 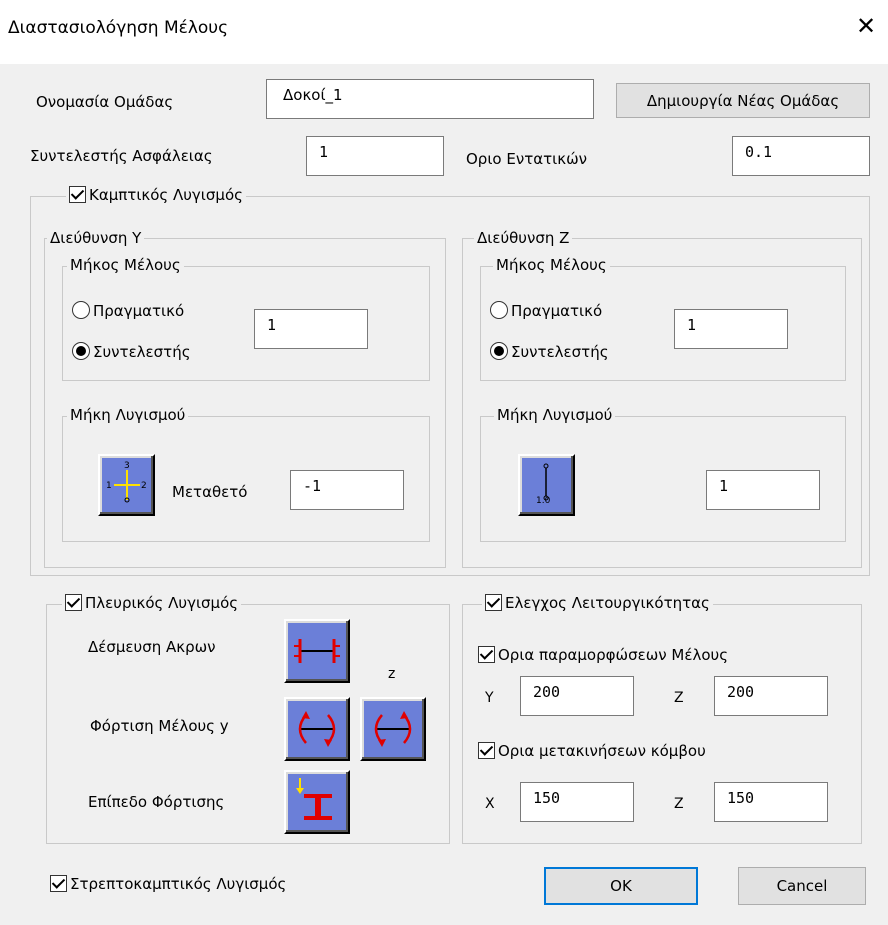 What do you see at coordinates (152, 603) in the screenshot?
I see `lateral-buckling-checkbox: Πλευρικός Λυγισμός` at bounding box center [152, 603].